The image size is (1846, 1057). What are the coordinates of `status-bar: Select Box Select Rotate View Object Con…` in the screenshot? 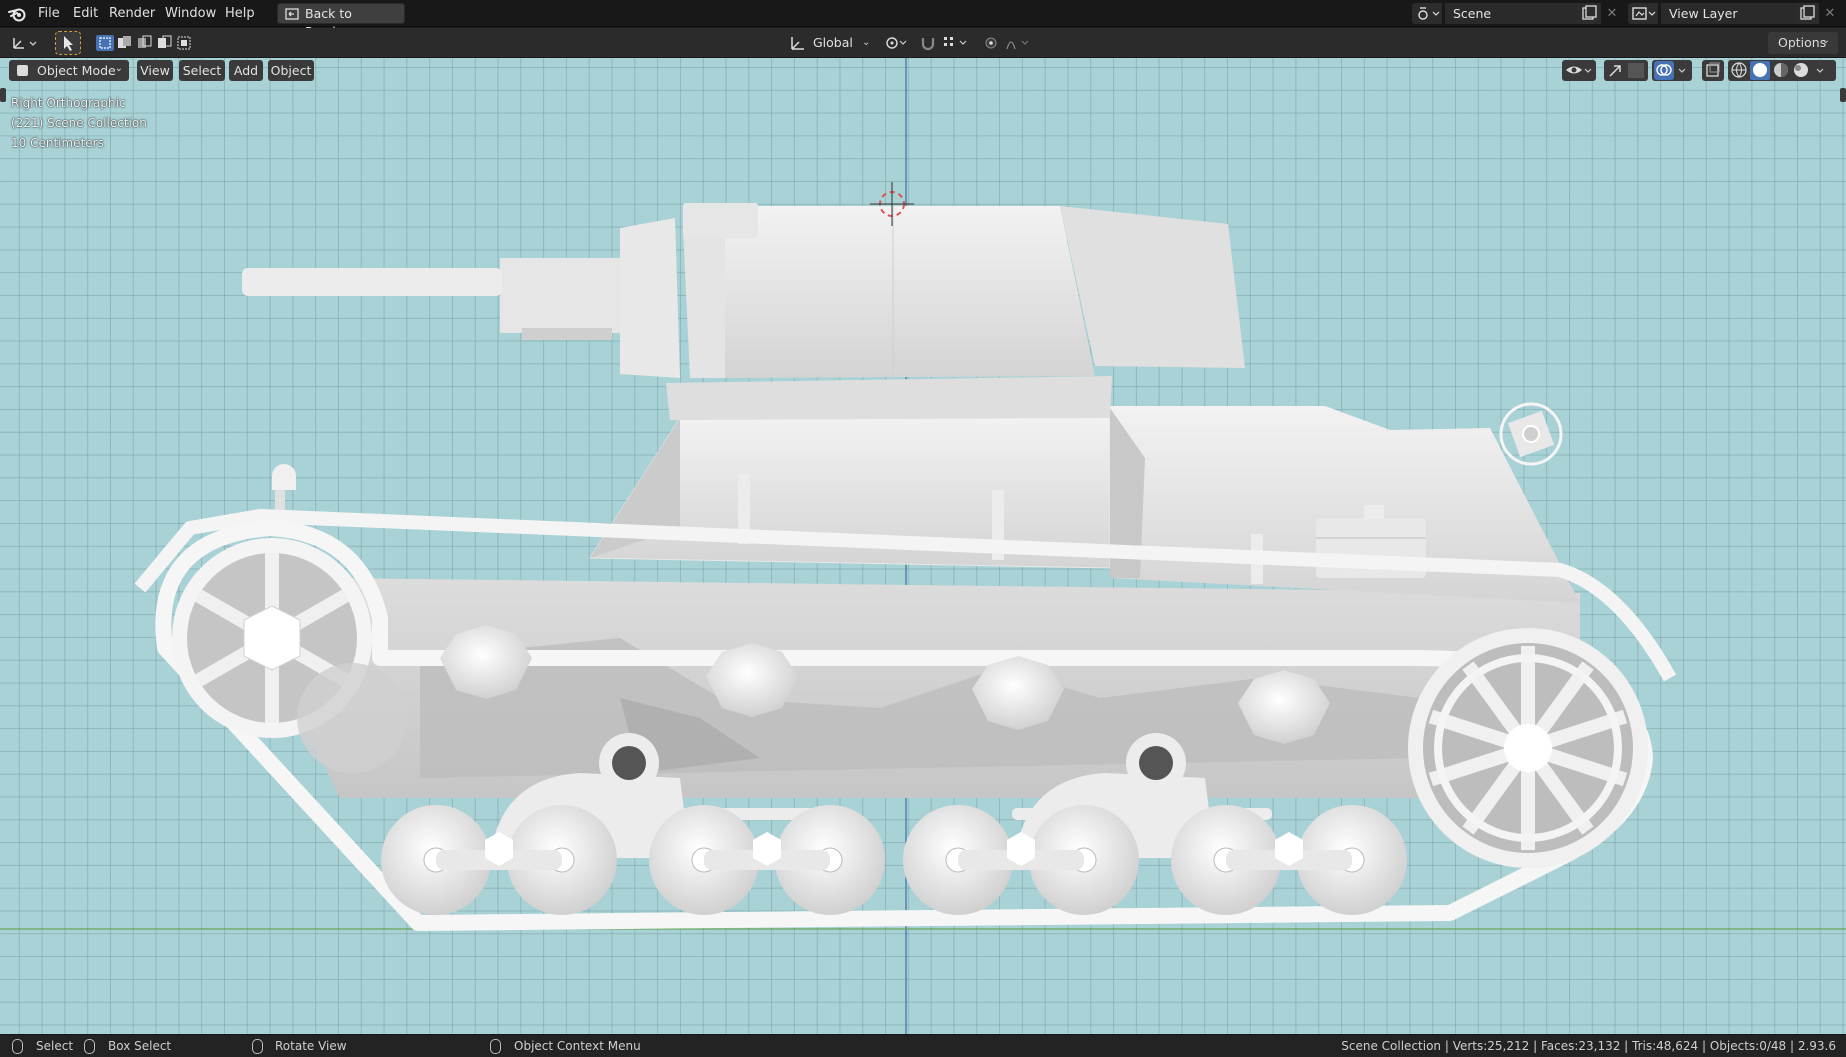 It's located at (923, 1045).